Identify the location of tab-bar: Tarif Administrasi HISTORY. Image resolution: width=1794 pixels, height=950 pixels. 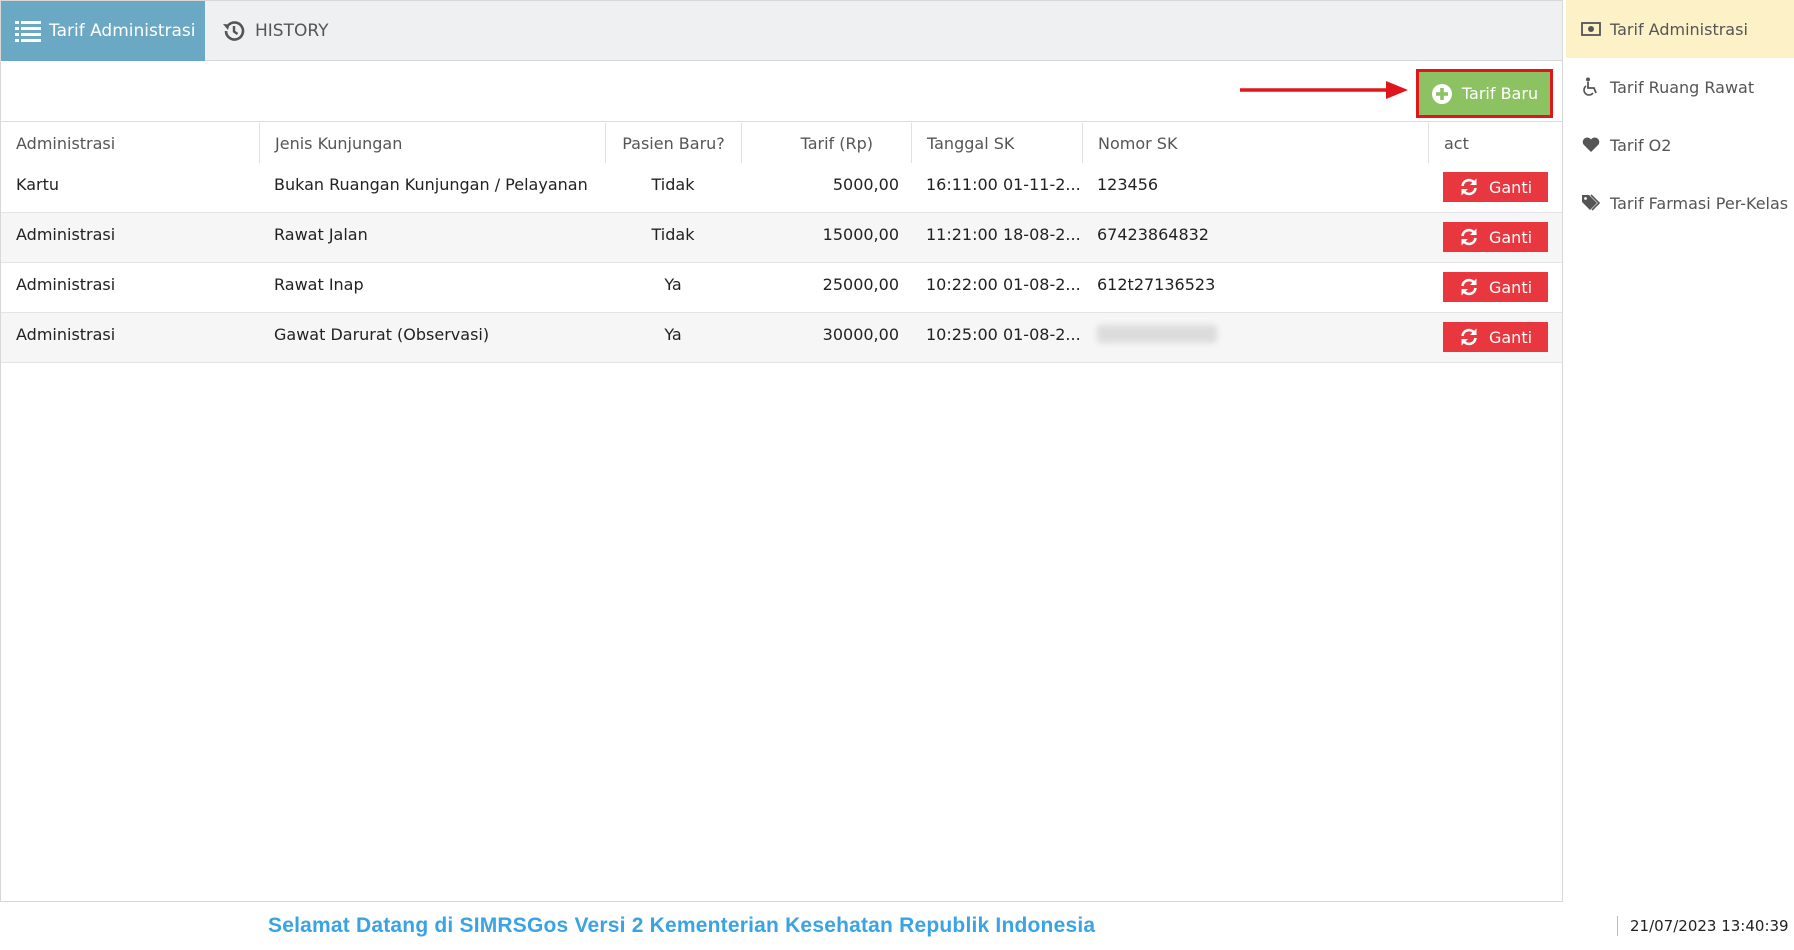
(781, 31).